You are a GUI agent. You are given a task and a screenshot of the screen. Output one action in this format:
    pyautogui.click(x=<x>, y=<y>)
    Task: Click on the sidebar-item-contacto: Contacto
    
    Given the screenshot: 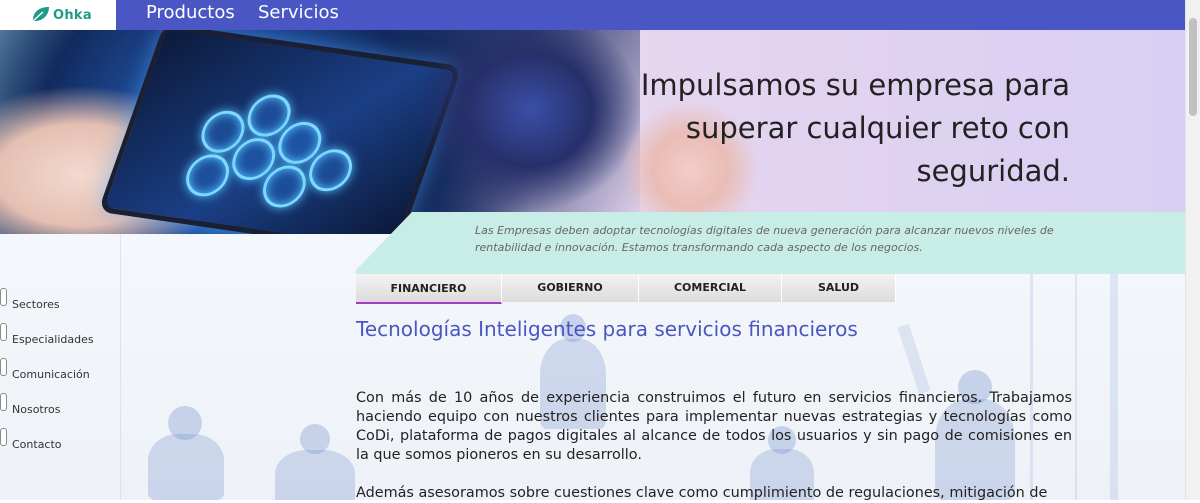 What is the action you would take?
    pyautogui.click(x=60, y=439)
    